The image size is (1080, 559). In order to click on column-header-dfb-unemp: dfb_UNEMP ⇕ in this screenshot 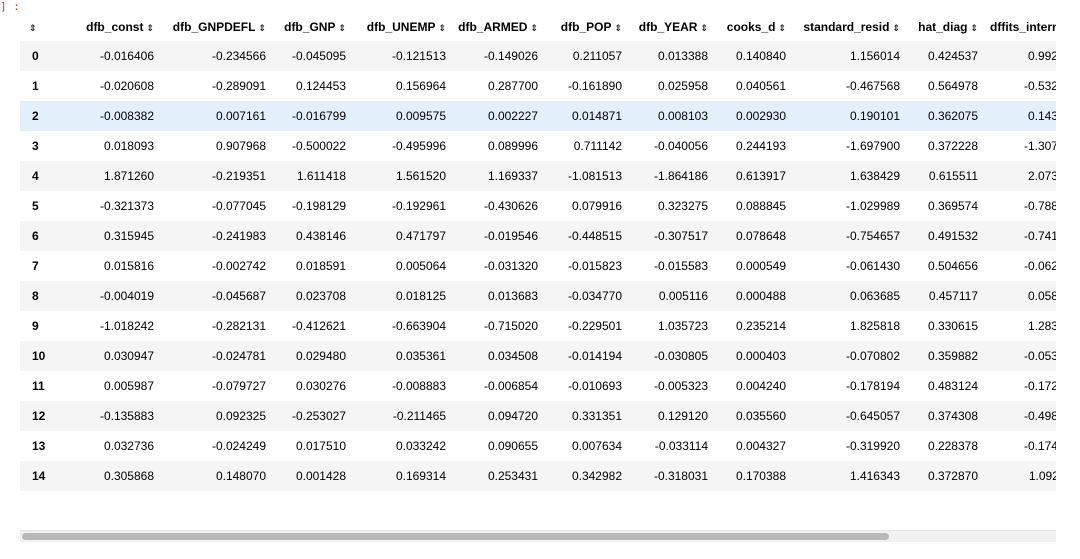, I will do `click(402, 26)`.